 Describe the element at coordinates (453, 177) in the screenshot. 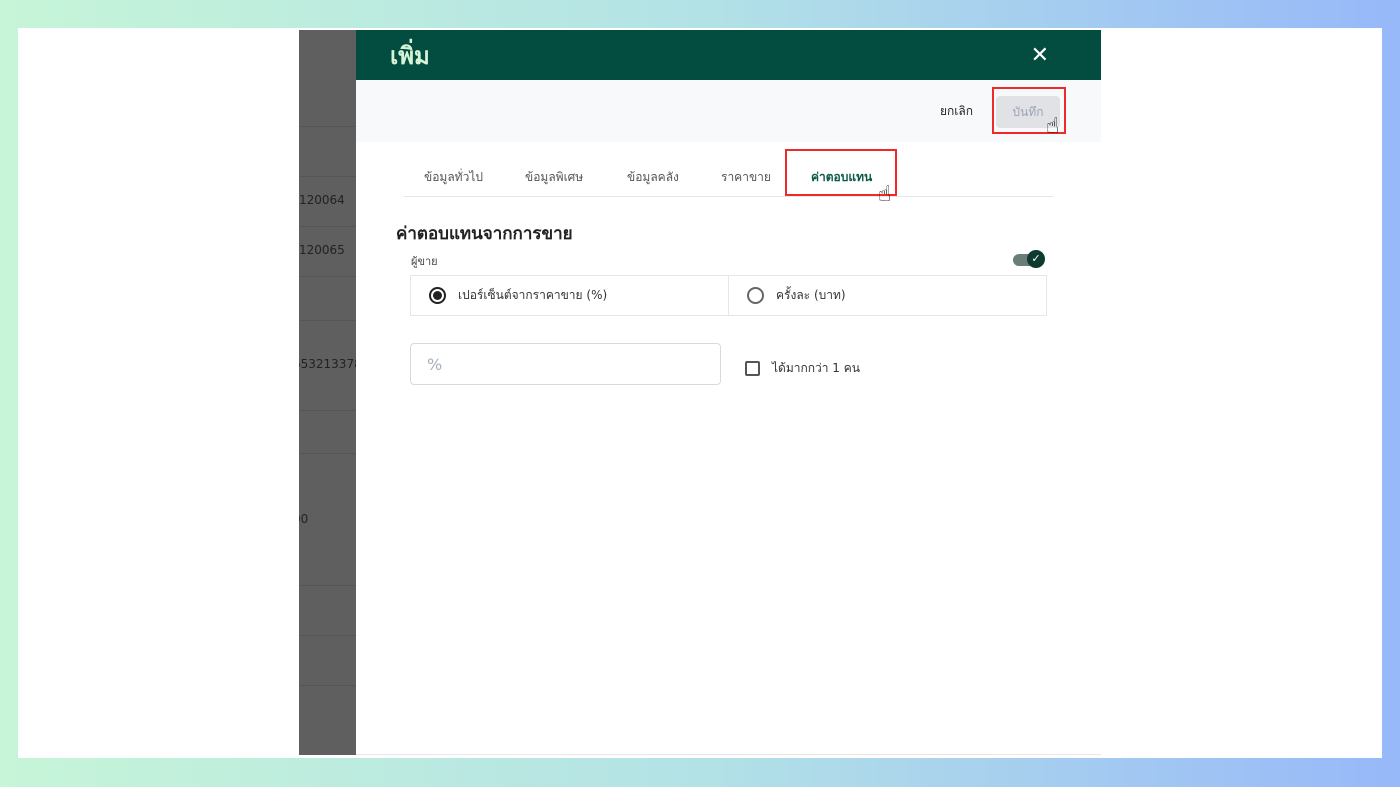

I see `tab-general: ข้อมูลทั่วไป` at that location.